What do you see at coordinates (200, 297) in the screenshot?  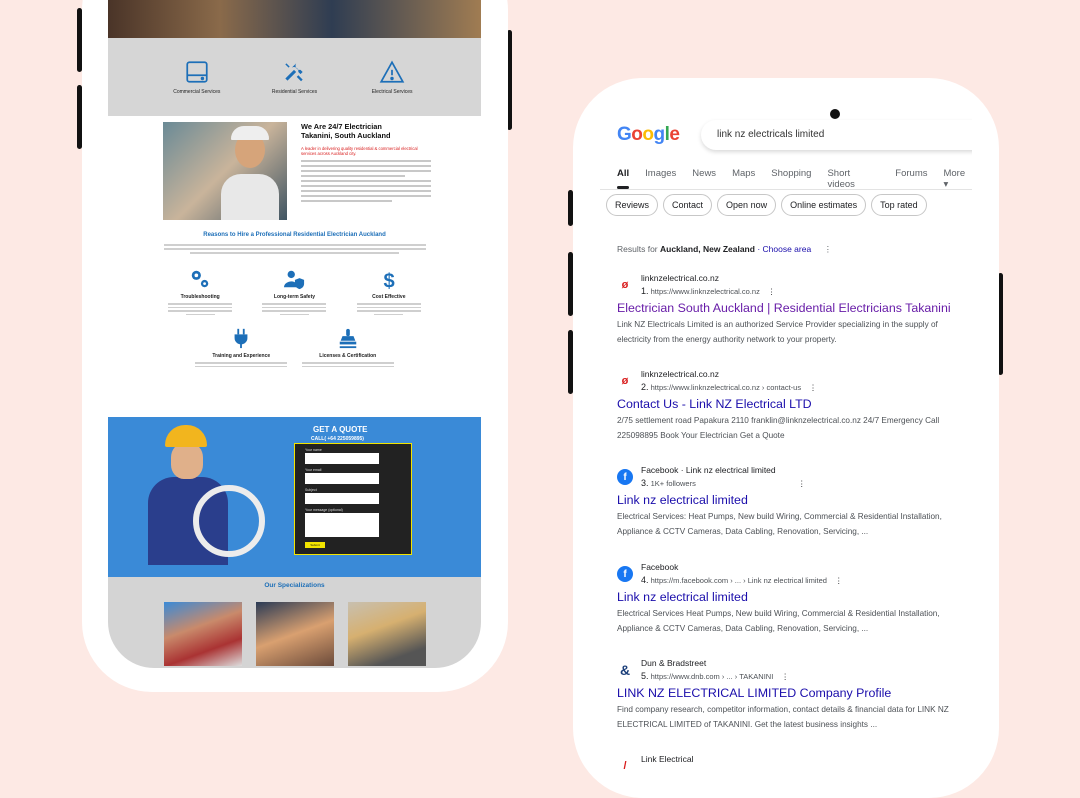 I see `feature-title: Troubleshooting` at bounding box center [200, 297].